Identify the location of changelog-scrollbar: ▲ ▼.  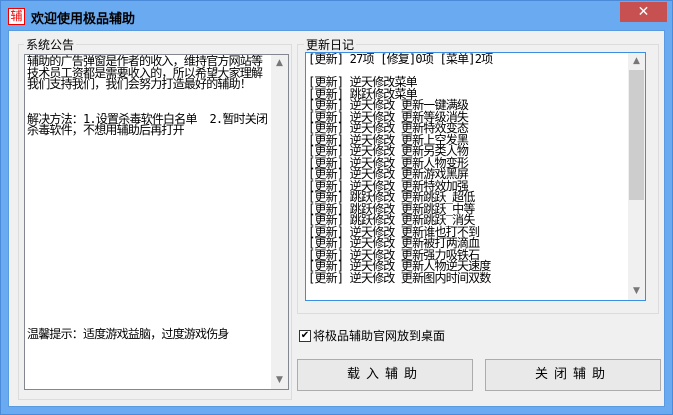
(636, 176).